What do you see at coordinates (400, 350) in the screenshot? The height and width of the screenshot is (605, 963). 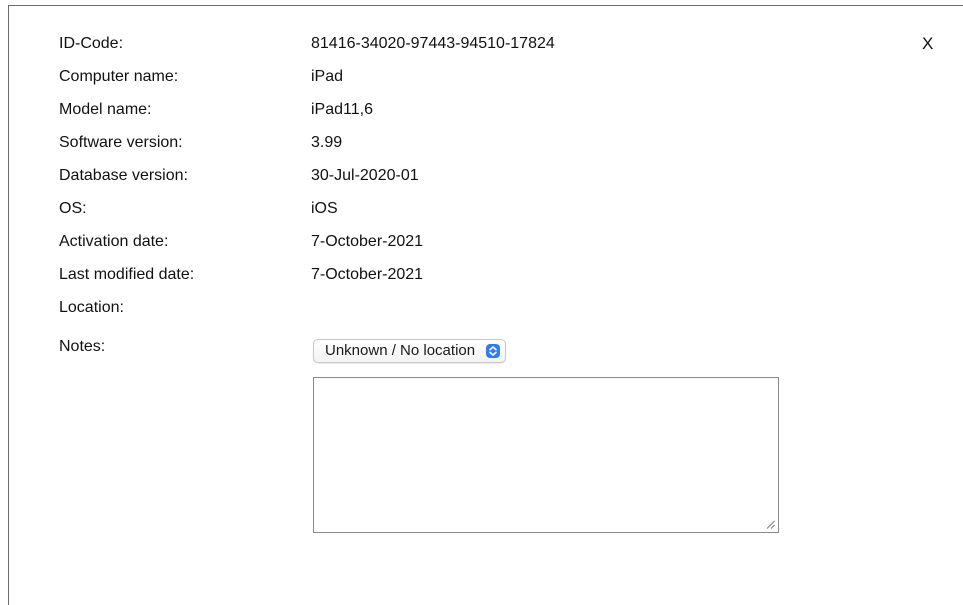 I see `location-select-value: Unknown / No location` at bounding box center [400, 350].